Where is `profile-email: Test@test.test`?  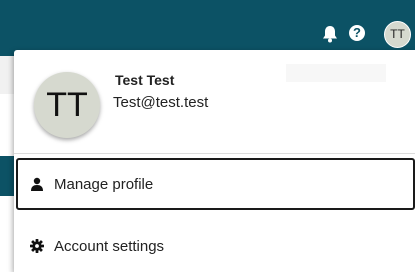 profile-email: Test@test.test is located at coordinates (161, 102).